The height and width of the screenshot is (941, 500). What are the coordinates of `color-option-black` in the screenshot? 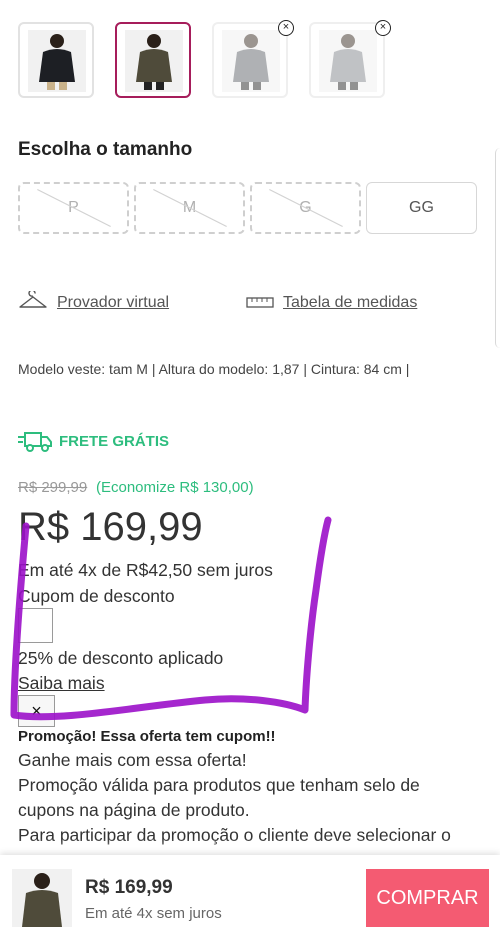 It's located at (56, 60).